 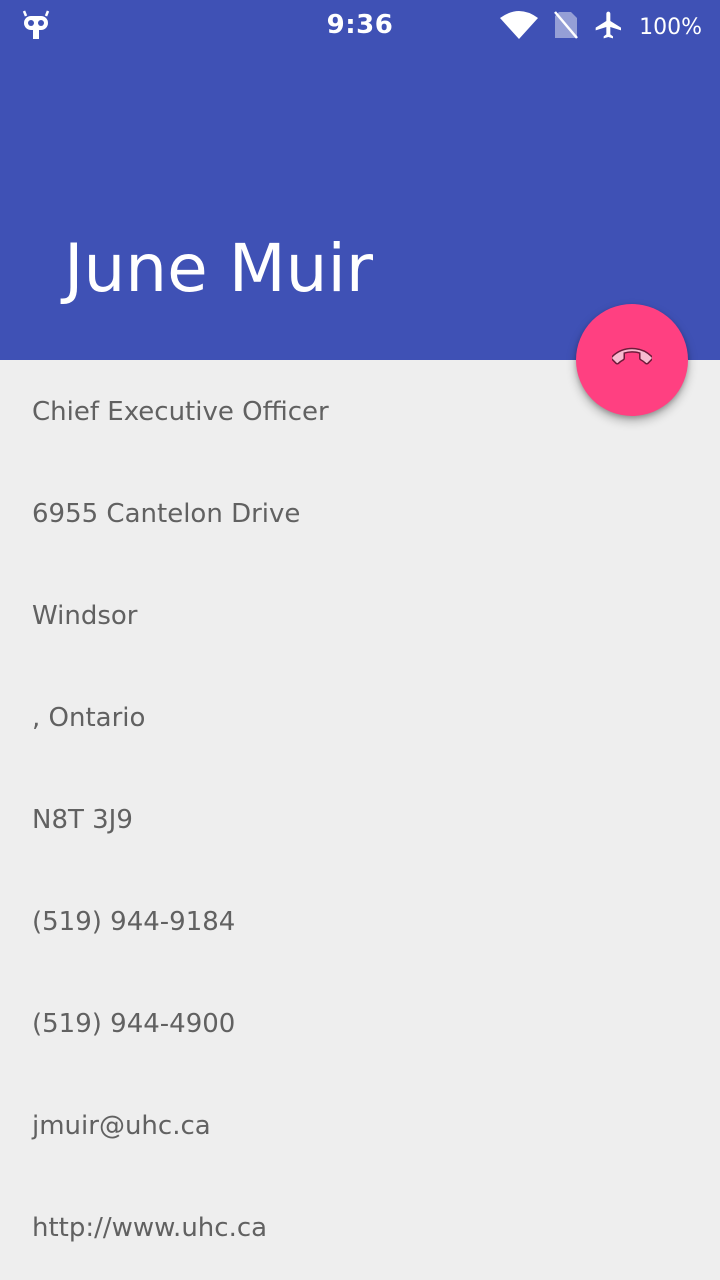 What do you see at coordinates (82, 820) in the screenshot?
I see `postal-code: N8T 3J9` at bounding box center [82, 820].